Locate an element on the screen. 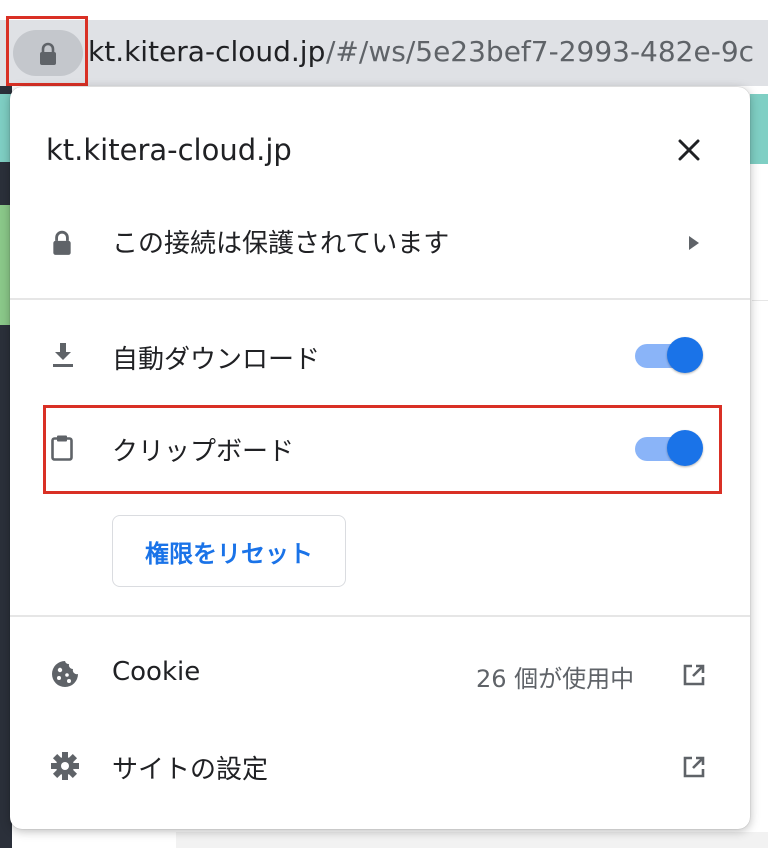 This screenshot has width=768, height=848. lock-icon is located at coordinates (62, 242).